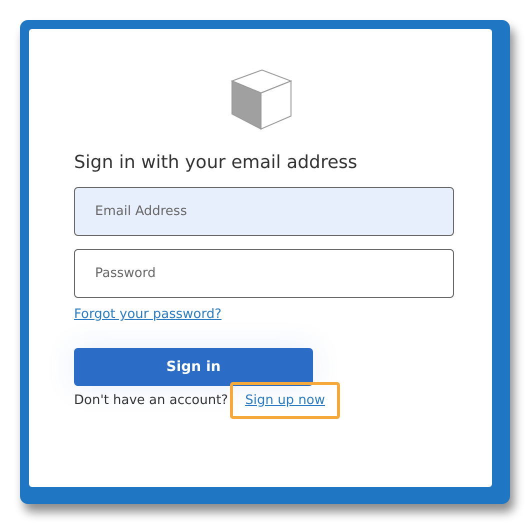  What do you see at coordinates (216, 162) in the screenshot?
I see `form-heading: Sign in with your email address` at bounding box center [216, 162].